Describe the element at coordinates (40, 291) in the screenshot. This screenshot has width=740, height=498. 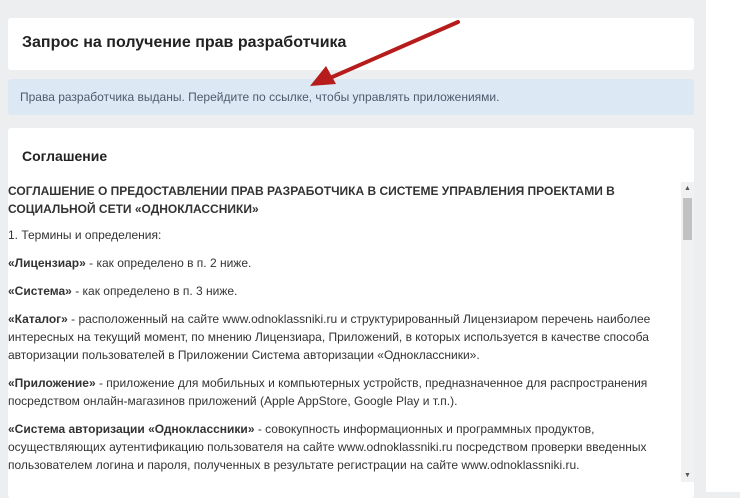
I see `term-name: «Система»` at that location.